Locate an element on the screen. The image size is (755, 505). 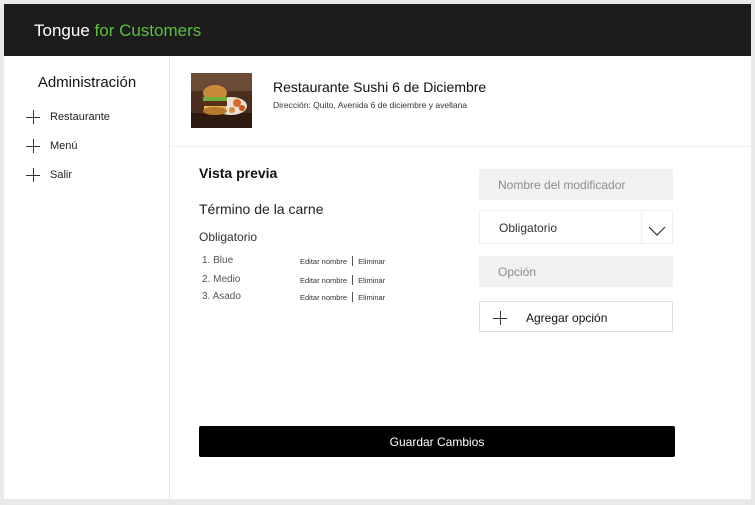
brand-logo: Tongue for Customers is located at coordinates (117, 31).